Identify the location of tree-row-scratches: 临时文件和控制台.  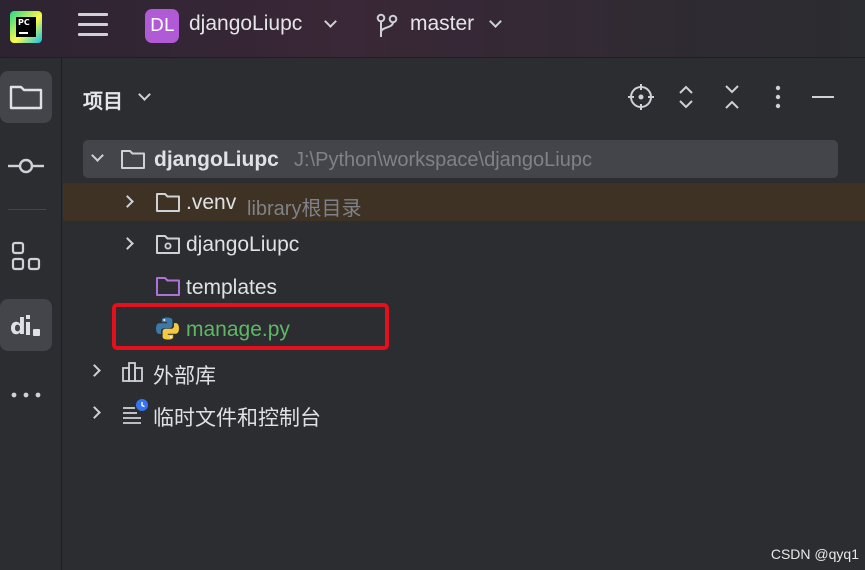
(464, 413).